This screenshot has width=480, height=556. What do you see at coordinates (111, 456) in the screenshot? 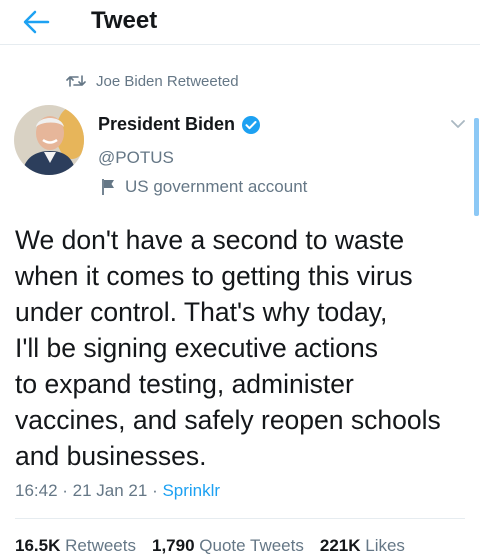
I see `tweet-line: and businesses.` at bounding box center [111, 456].